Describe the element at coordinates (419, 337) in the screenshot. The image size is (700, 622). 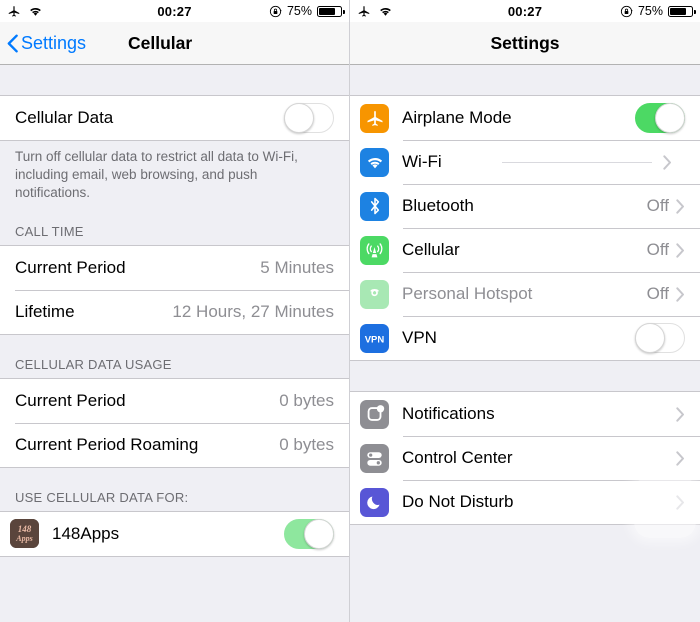
I see `vpn-label: VPN` at that location.